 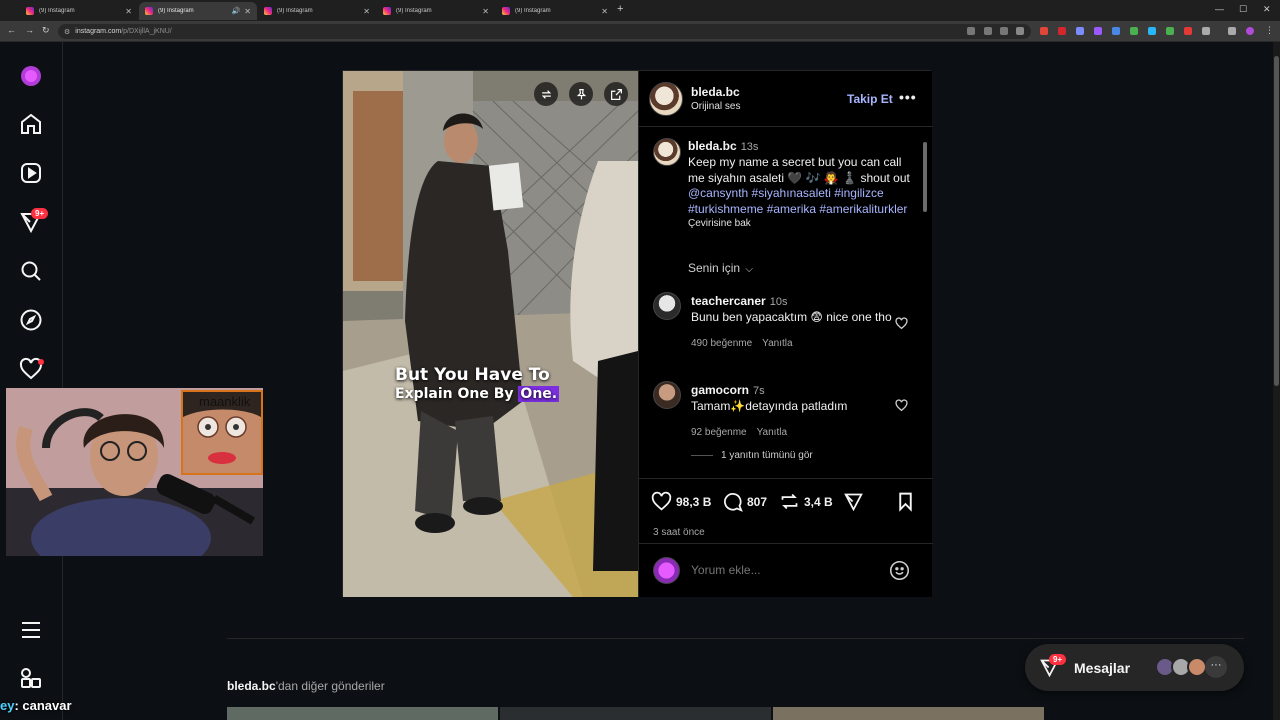 I want to click on pin-icon, so click(x=581, y=94).